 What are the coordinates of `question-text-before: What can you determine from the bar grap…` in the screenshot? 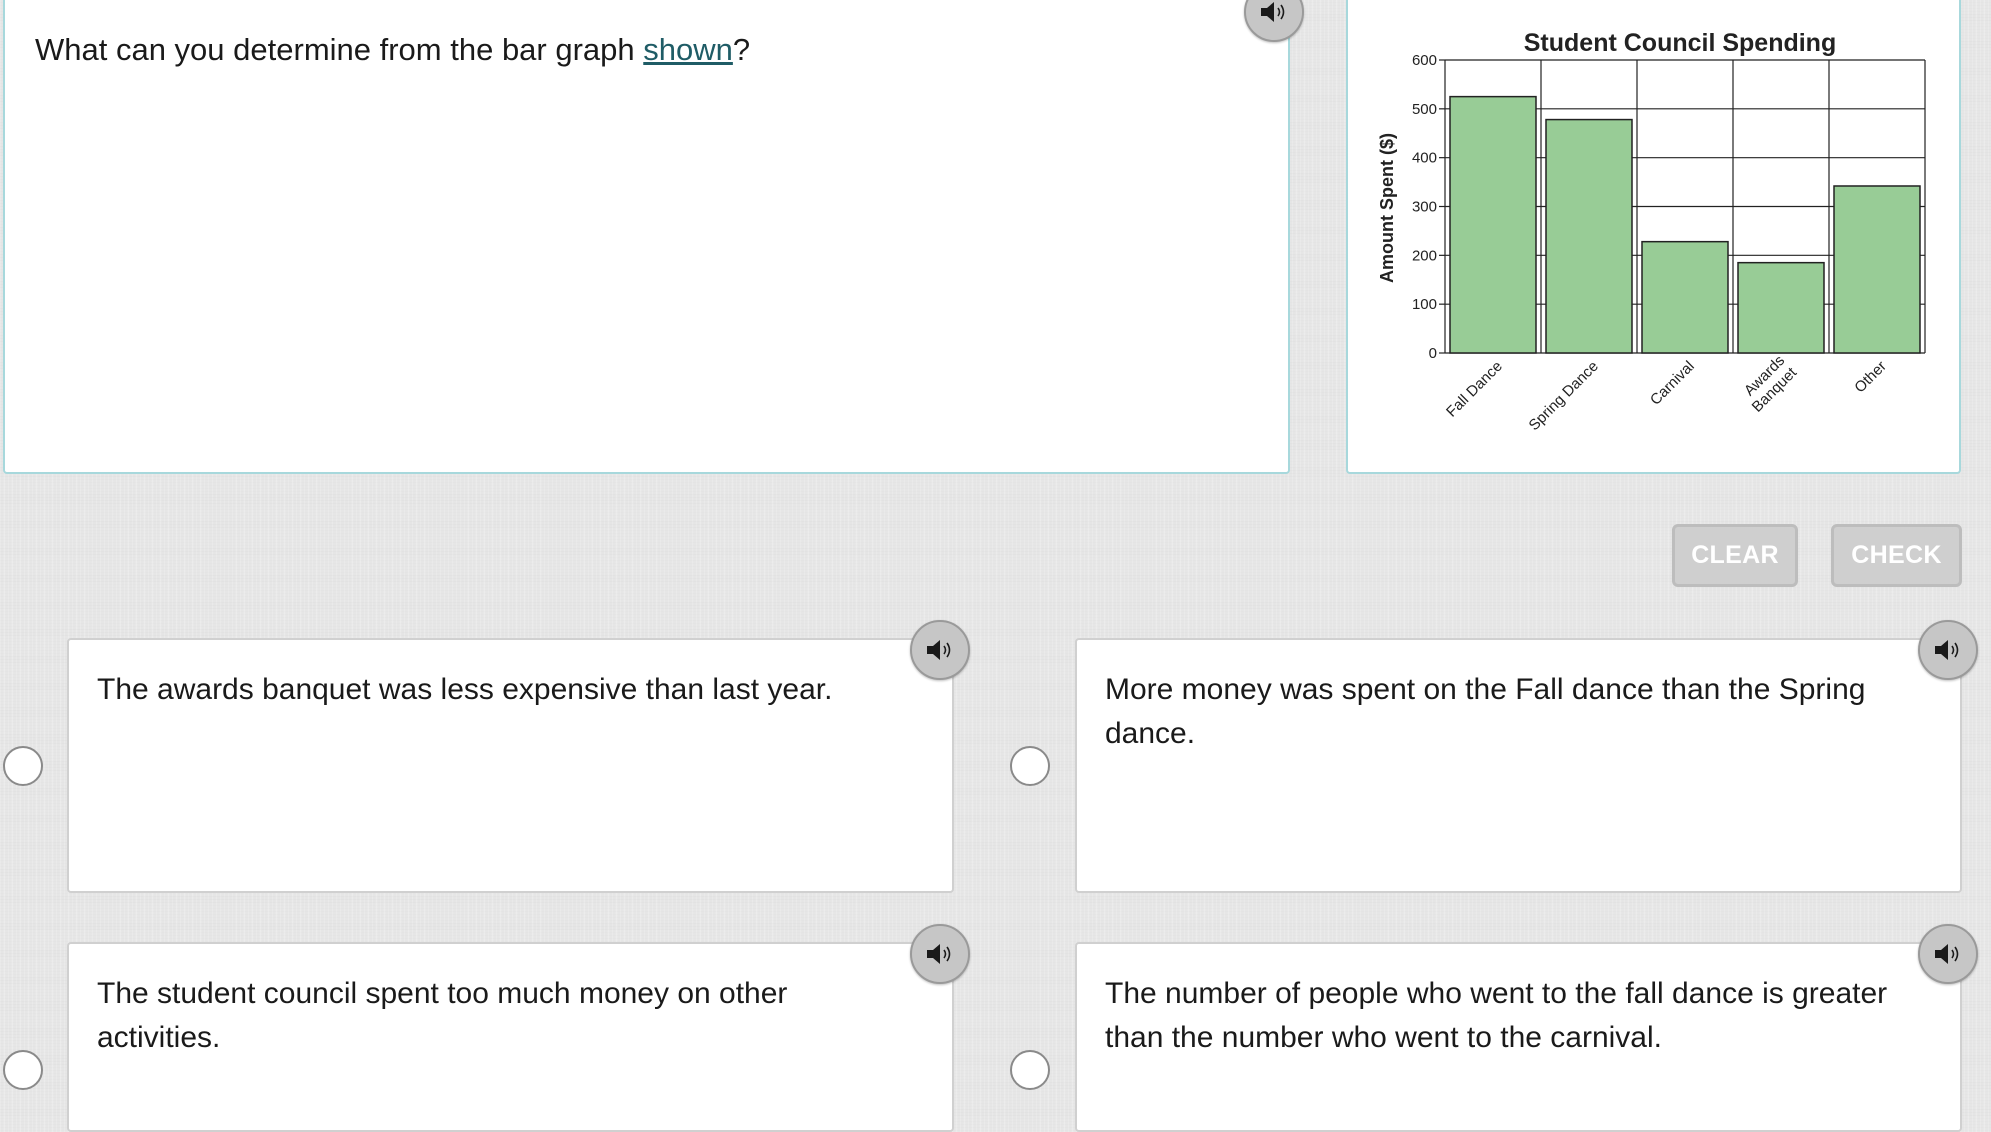 It's located at (339, 49).